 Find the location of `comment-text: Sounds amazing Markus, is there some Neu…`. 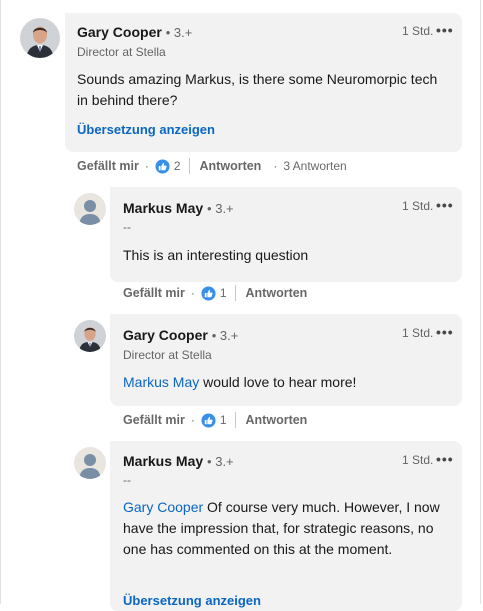

comment-text: Sounds amazing Markus, is there some Neu… is located at coordinates (257, 89).